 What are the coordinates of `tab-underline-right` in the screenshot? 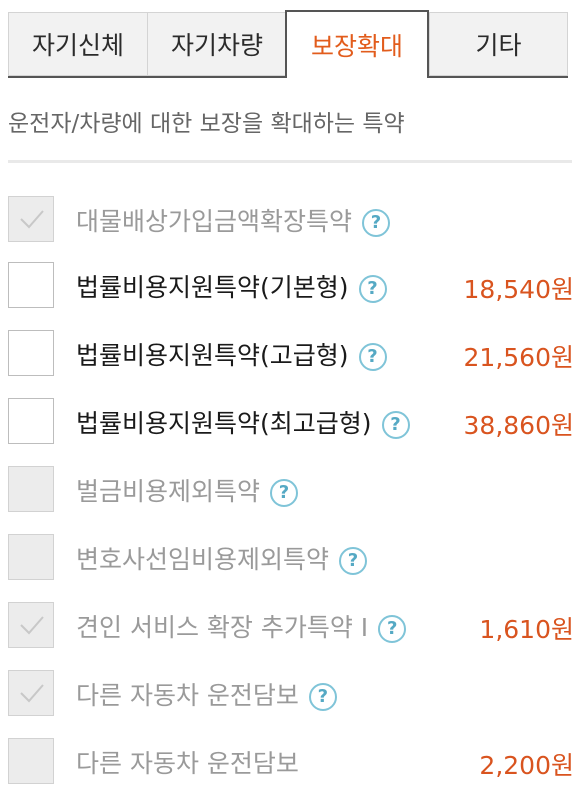 It's located at (498, 77).